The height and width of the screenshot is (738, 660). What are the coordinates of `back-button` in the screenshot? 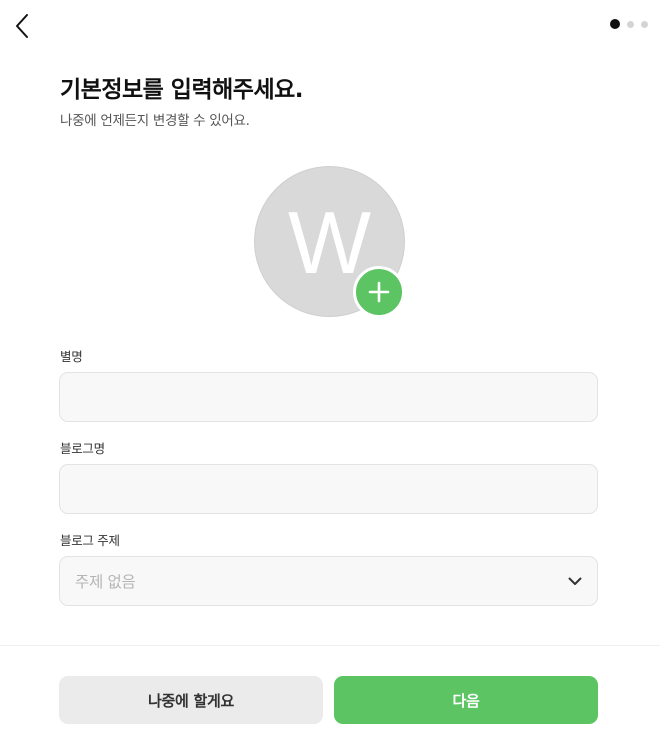 It's located at (22, 26).